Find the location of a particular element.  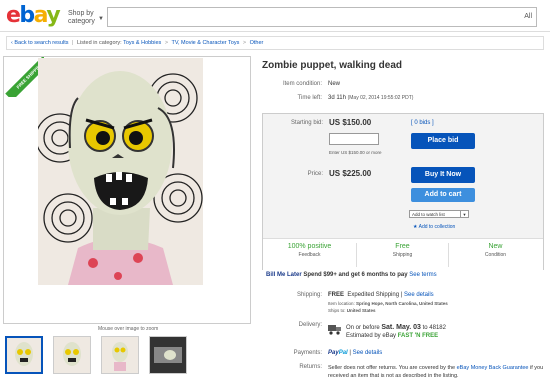

star-icon: ★ is located at coordinates (415, 227).